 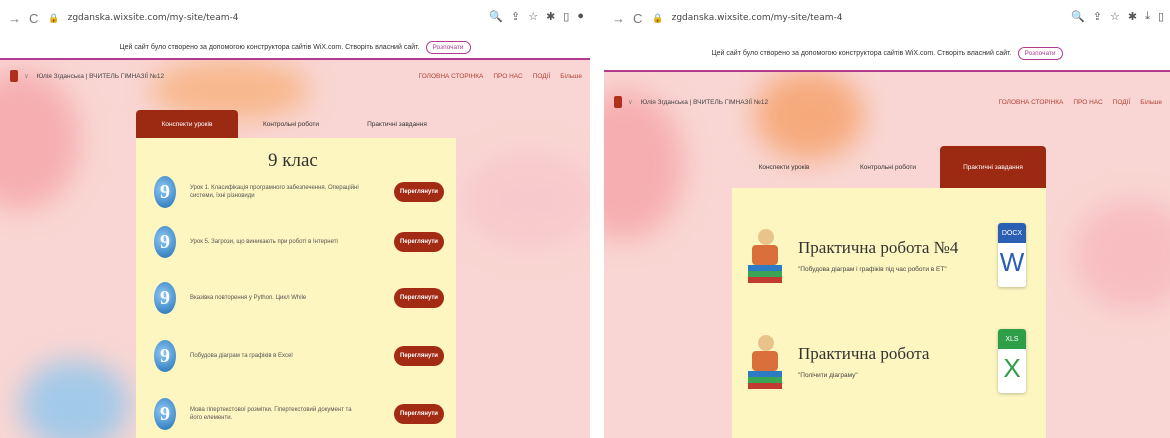 I want to click on lesson-title: Вказівка повторення у Python. Цикл While, so click(x=248, y=297).